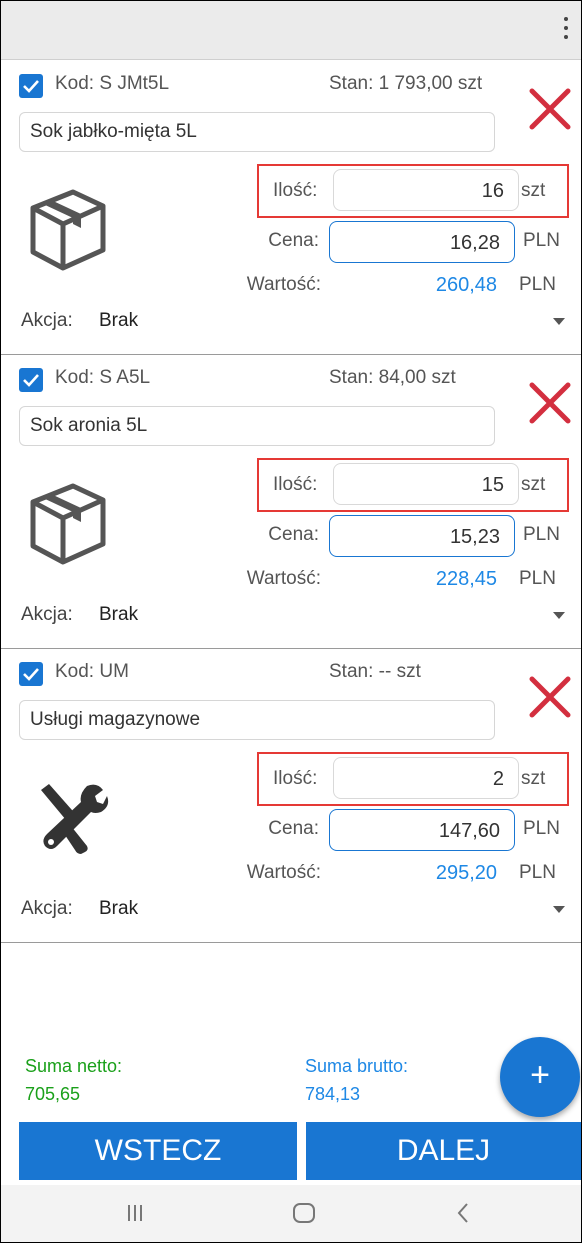  I want to click on quantity-input: 16, so click(426, 190).